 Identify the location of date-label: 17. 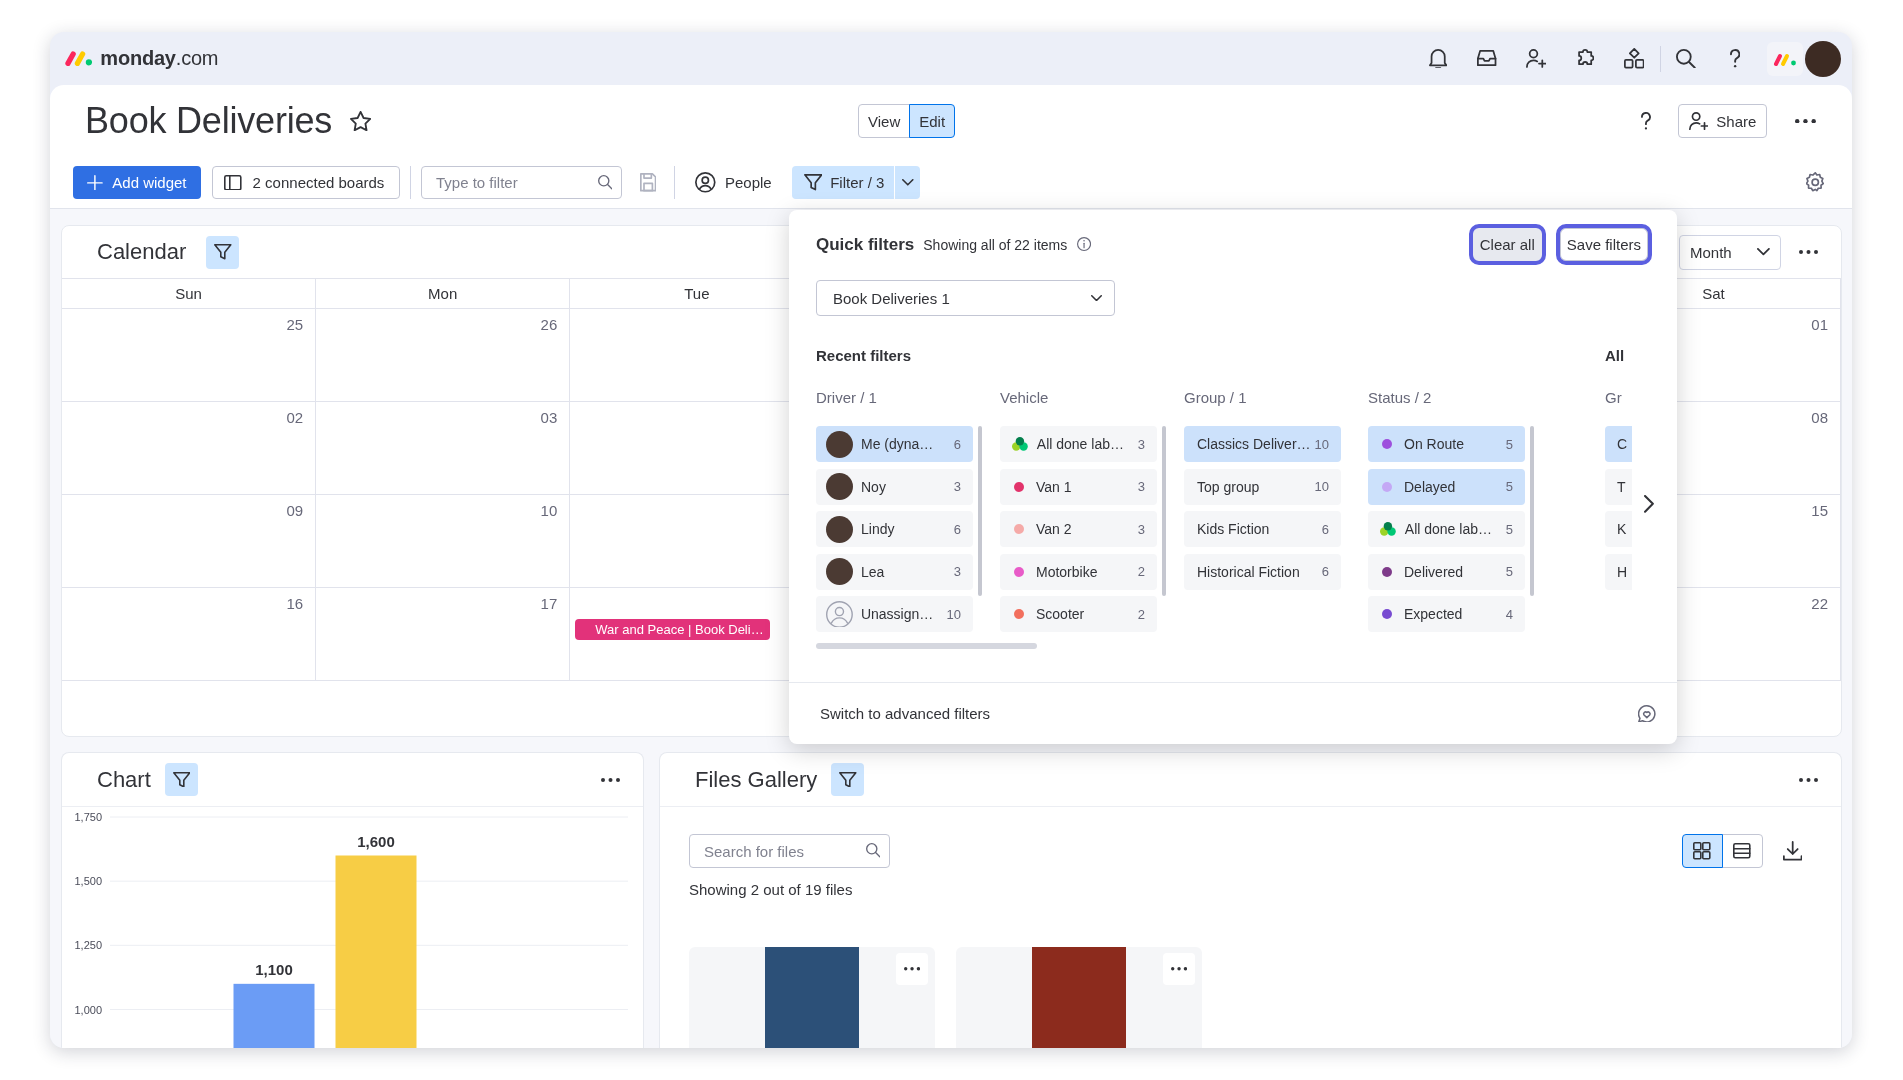
(549, 604).